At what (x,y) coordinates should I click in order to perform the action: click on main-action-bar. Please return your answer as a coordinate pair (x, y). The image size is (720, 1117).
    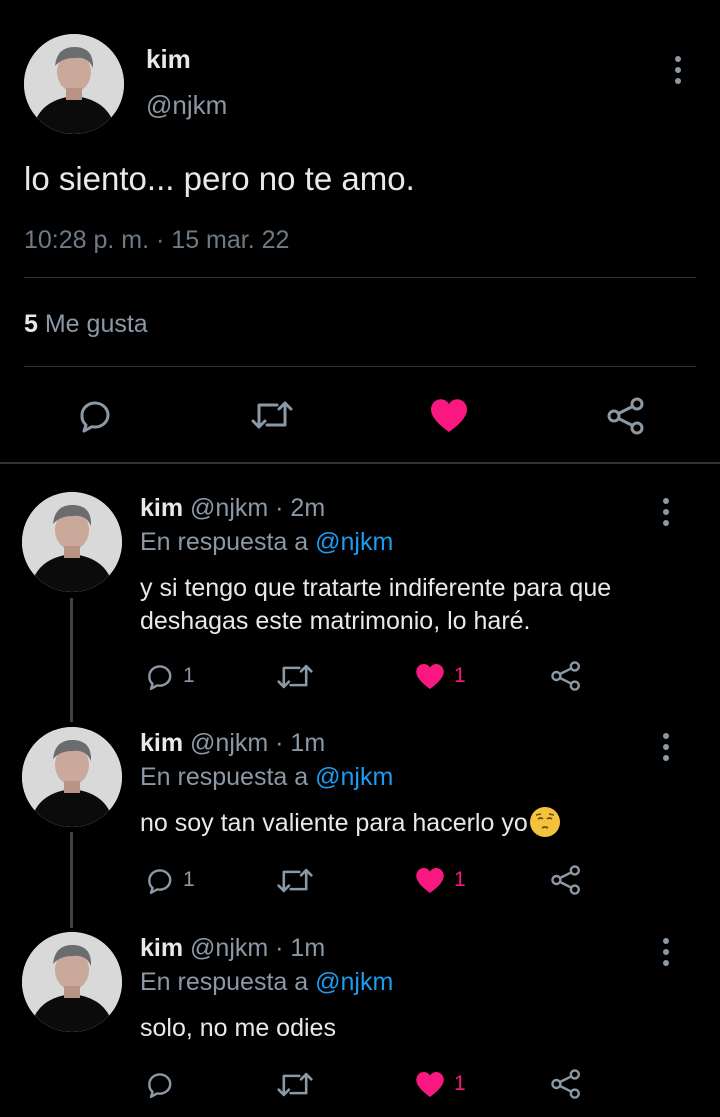
    Looking at the image, I should click on (360, 415).